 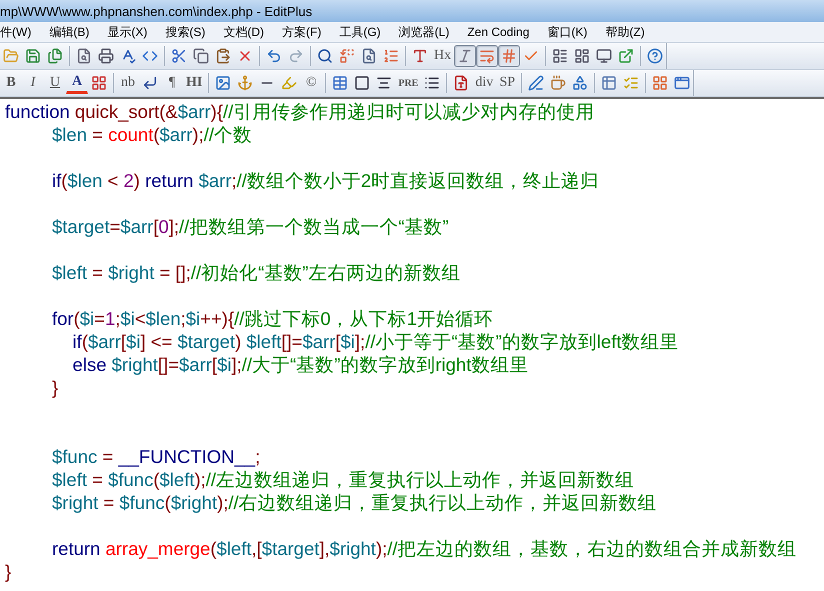 What do you see at coordinates (255, 272) in the screenshot?
I see `code-line: $left = $right = [];//初始化“基数”左右两边的新数组` at bounding box center [255, 272].